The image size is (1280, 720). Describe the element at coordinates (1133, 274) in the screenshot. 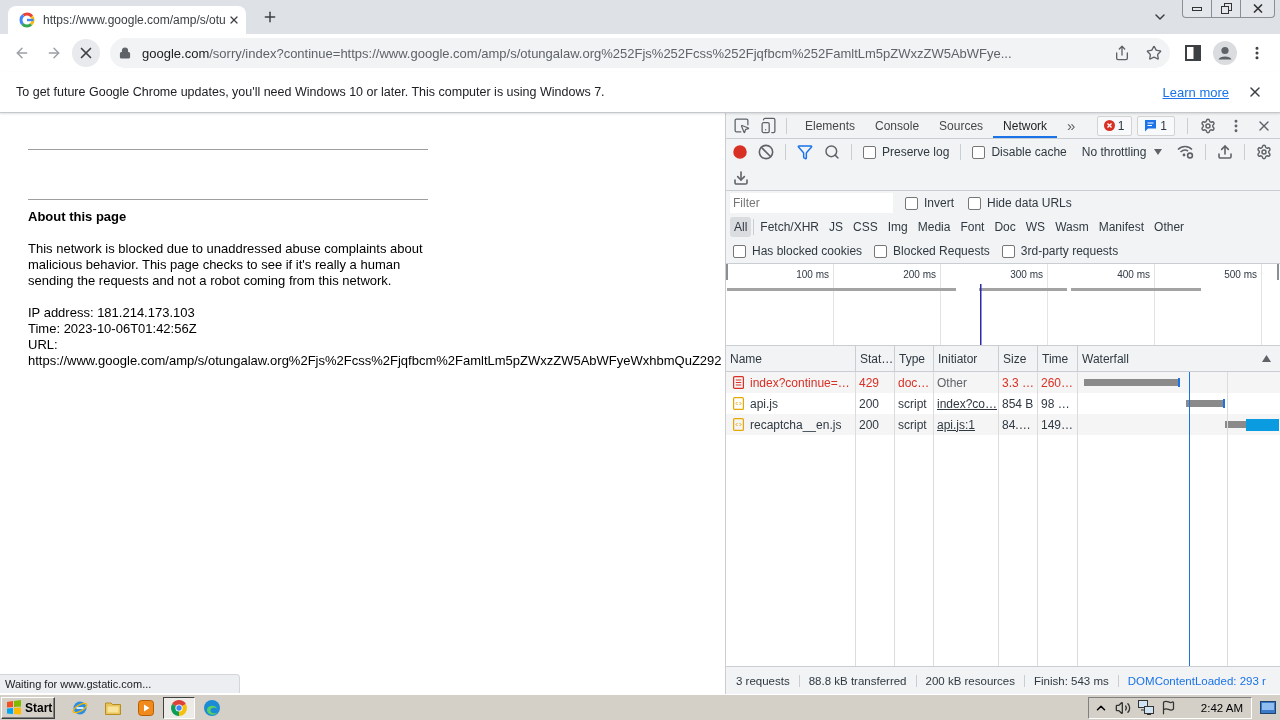

I see `tick-label: 400 ms` at that location.